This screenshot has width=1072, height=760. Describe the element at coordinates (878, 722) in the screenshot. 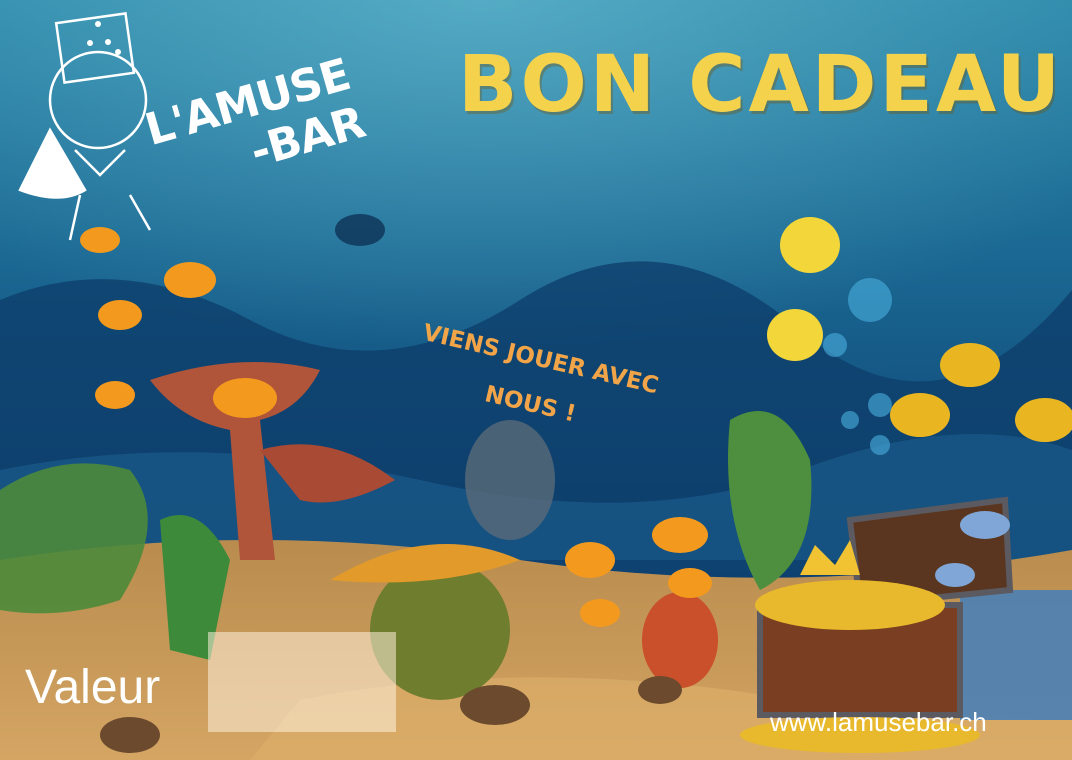

I see `website-link: www.lamusebar.ch` at that location.